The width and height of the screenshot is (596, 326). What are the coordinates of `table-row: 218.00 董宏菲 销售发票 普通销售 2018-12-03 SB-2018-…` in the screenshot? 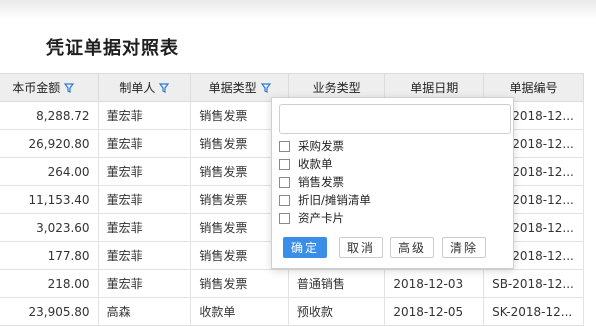 It's located at (292, 283).